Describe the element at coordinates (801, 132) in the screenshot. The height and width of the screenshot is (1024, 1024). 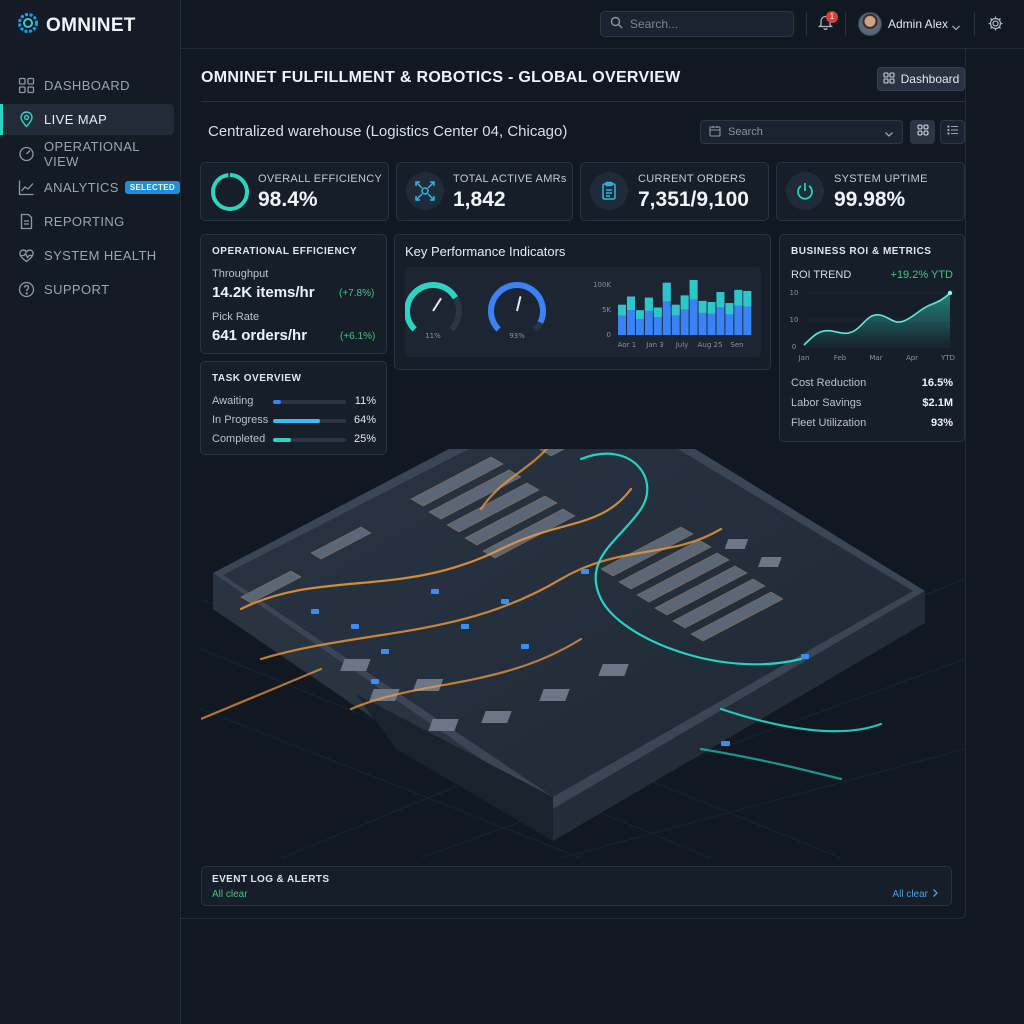
I see `warehouse-search-select: Search` at that location.